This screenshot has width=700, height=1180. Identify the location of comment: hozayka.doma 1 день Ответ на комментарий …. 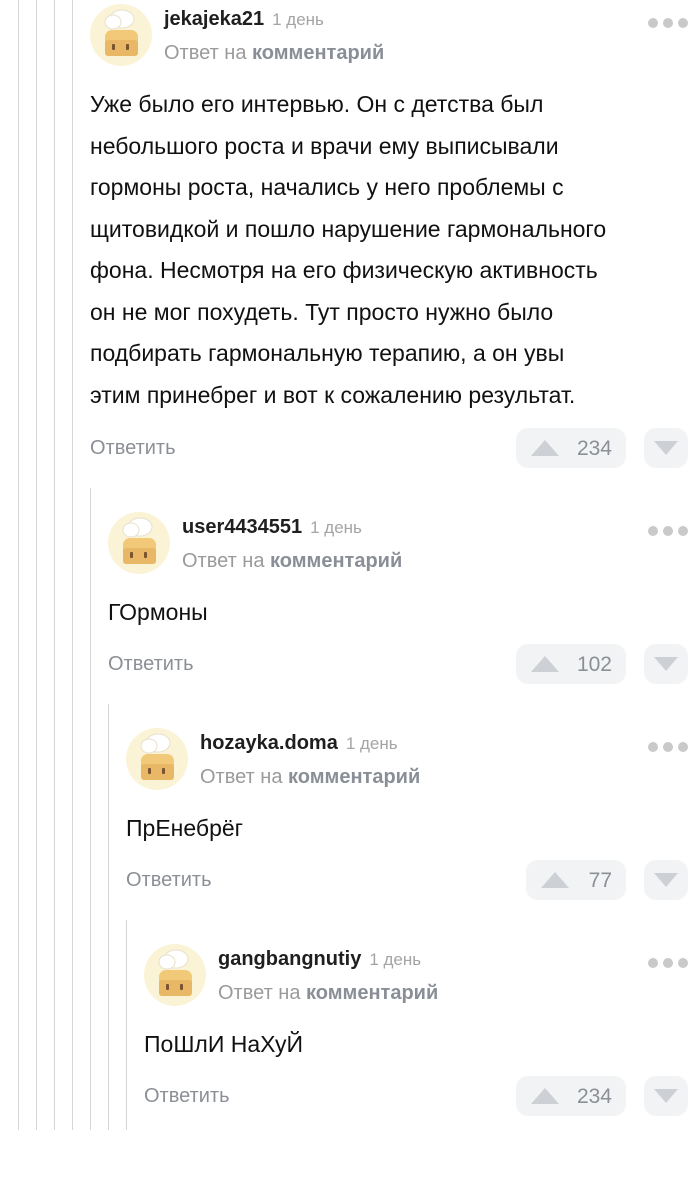
(407, 818).